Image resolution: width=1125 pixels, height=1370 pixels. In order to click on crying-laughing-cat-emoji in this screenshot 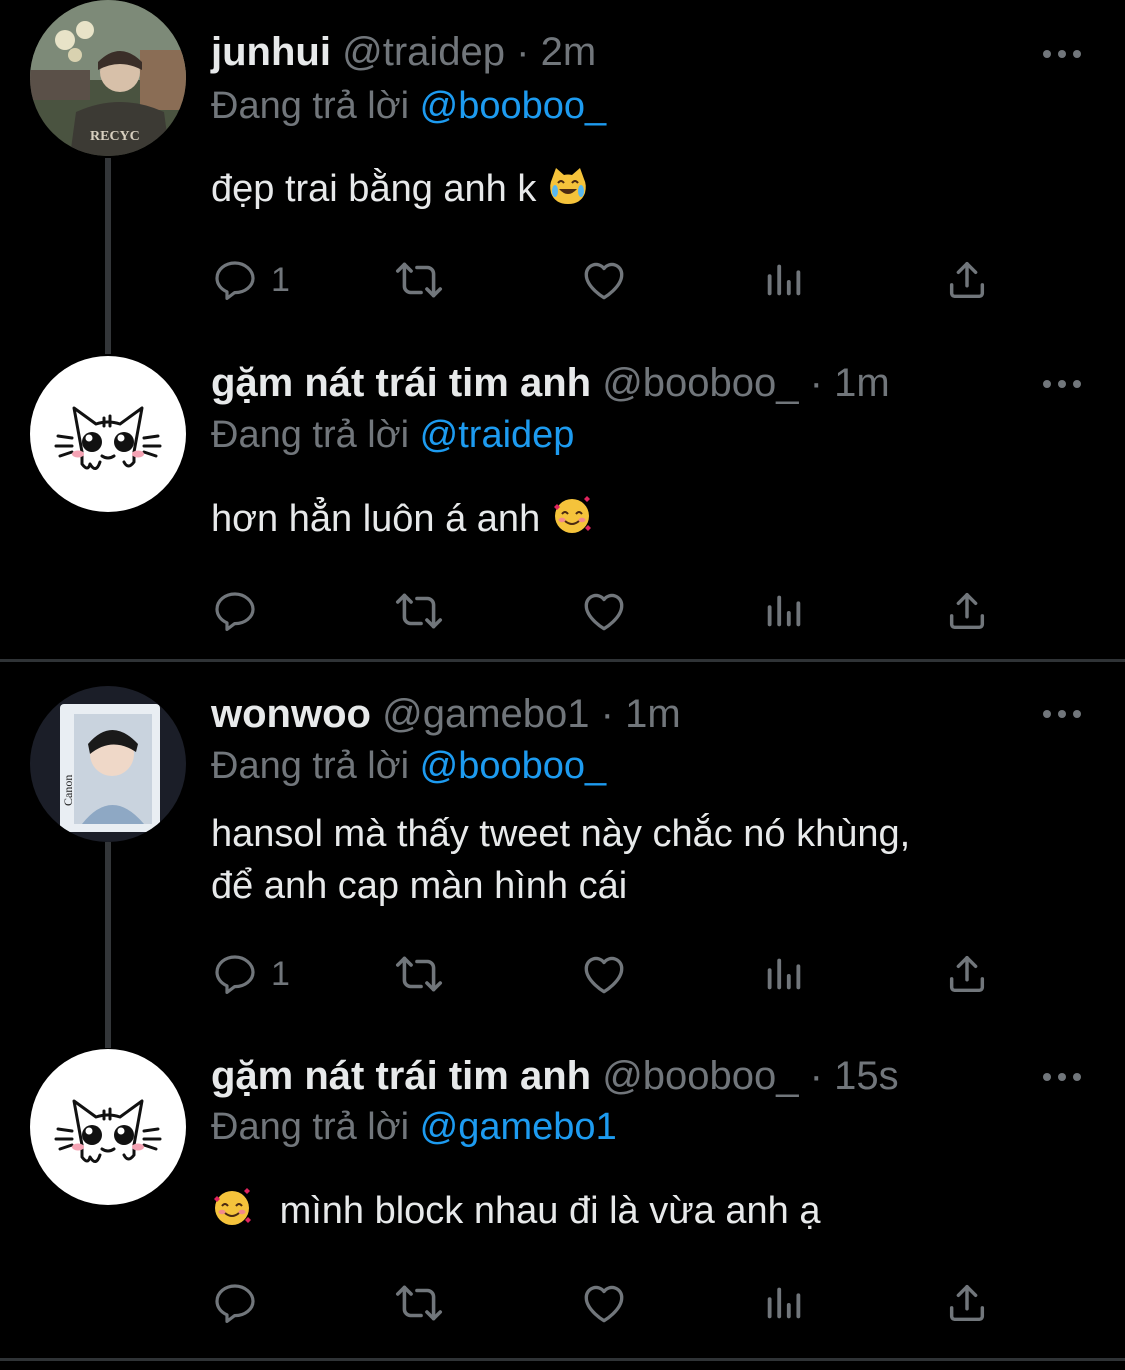, I will do `click(568, 186)`.